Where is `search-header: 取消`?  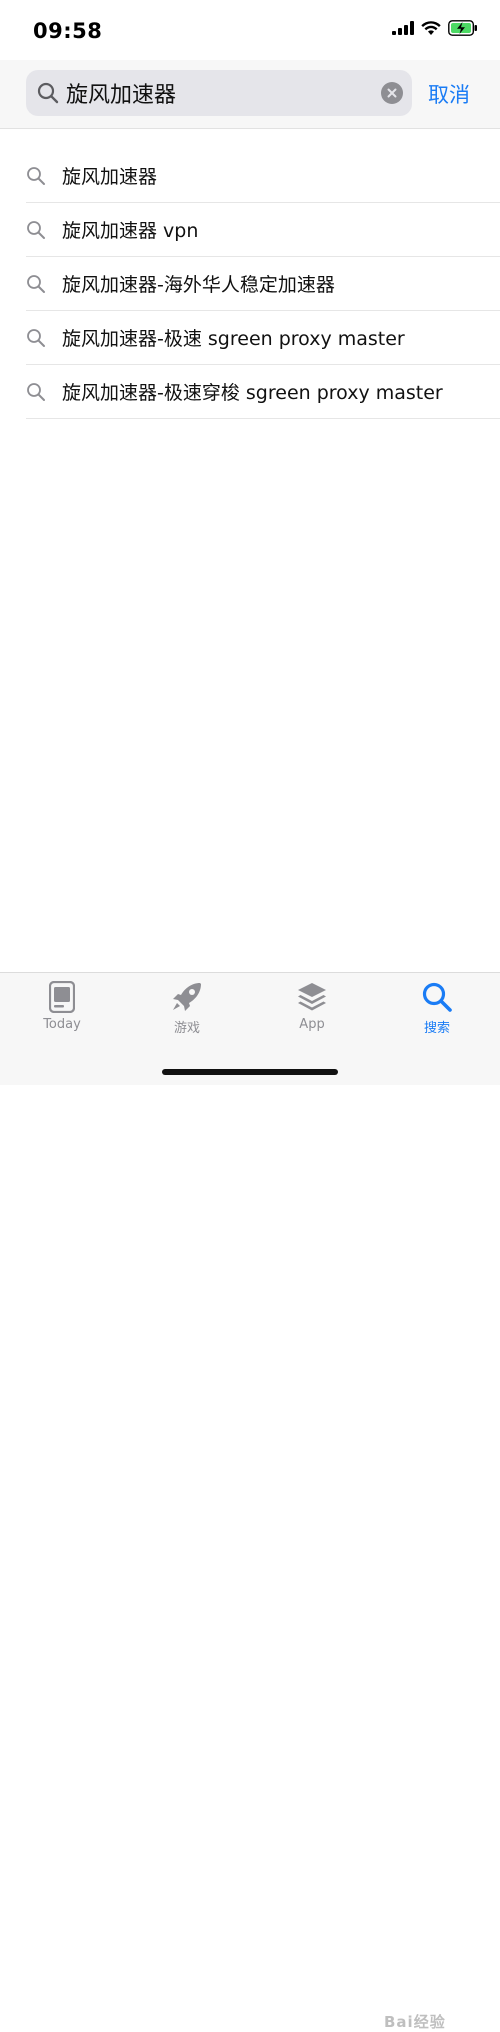
search-header: 取消 is located at coordinates (250, 94).